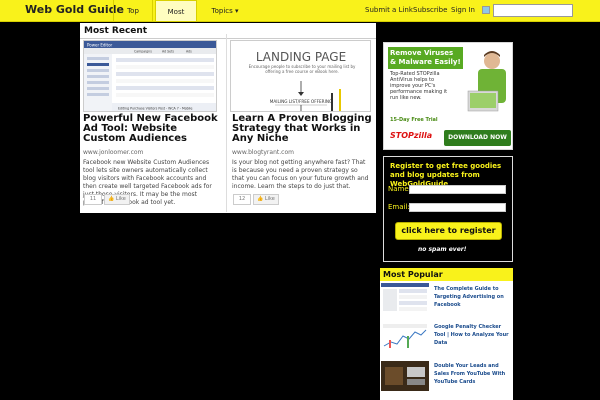 This screenshot has width=600, height=400. Describe the element at coordinates (116, 31) in the screenshot. I see `section-title: Most Recent` at that location.